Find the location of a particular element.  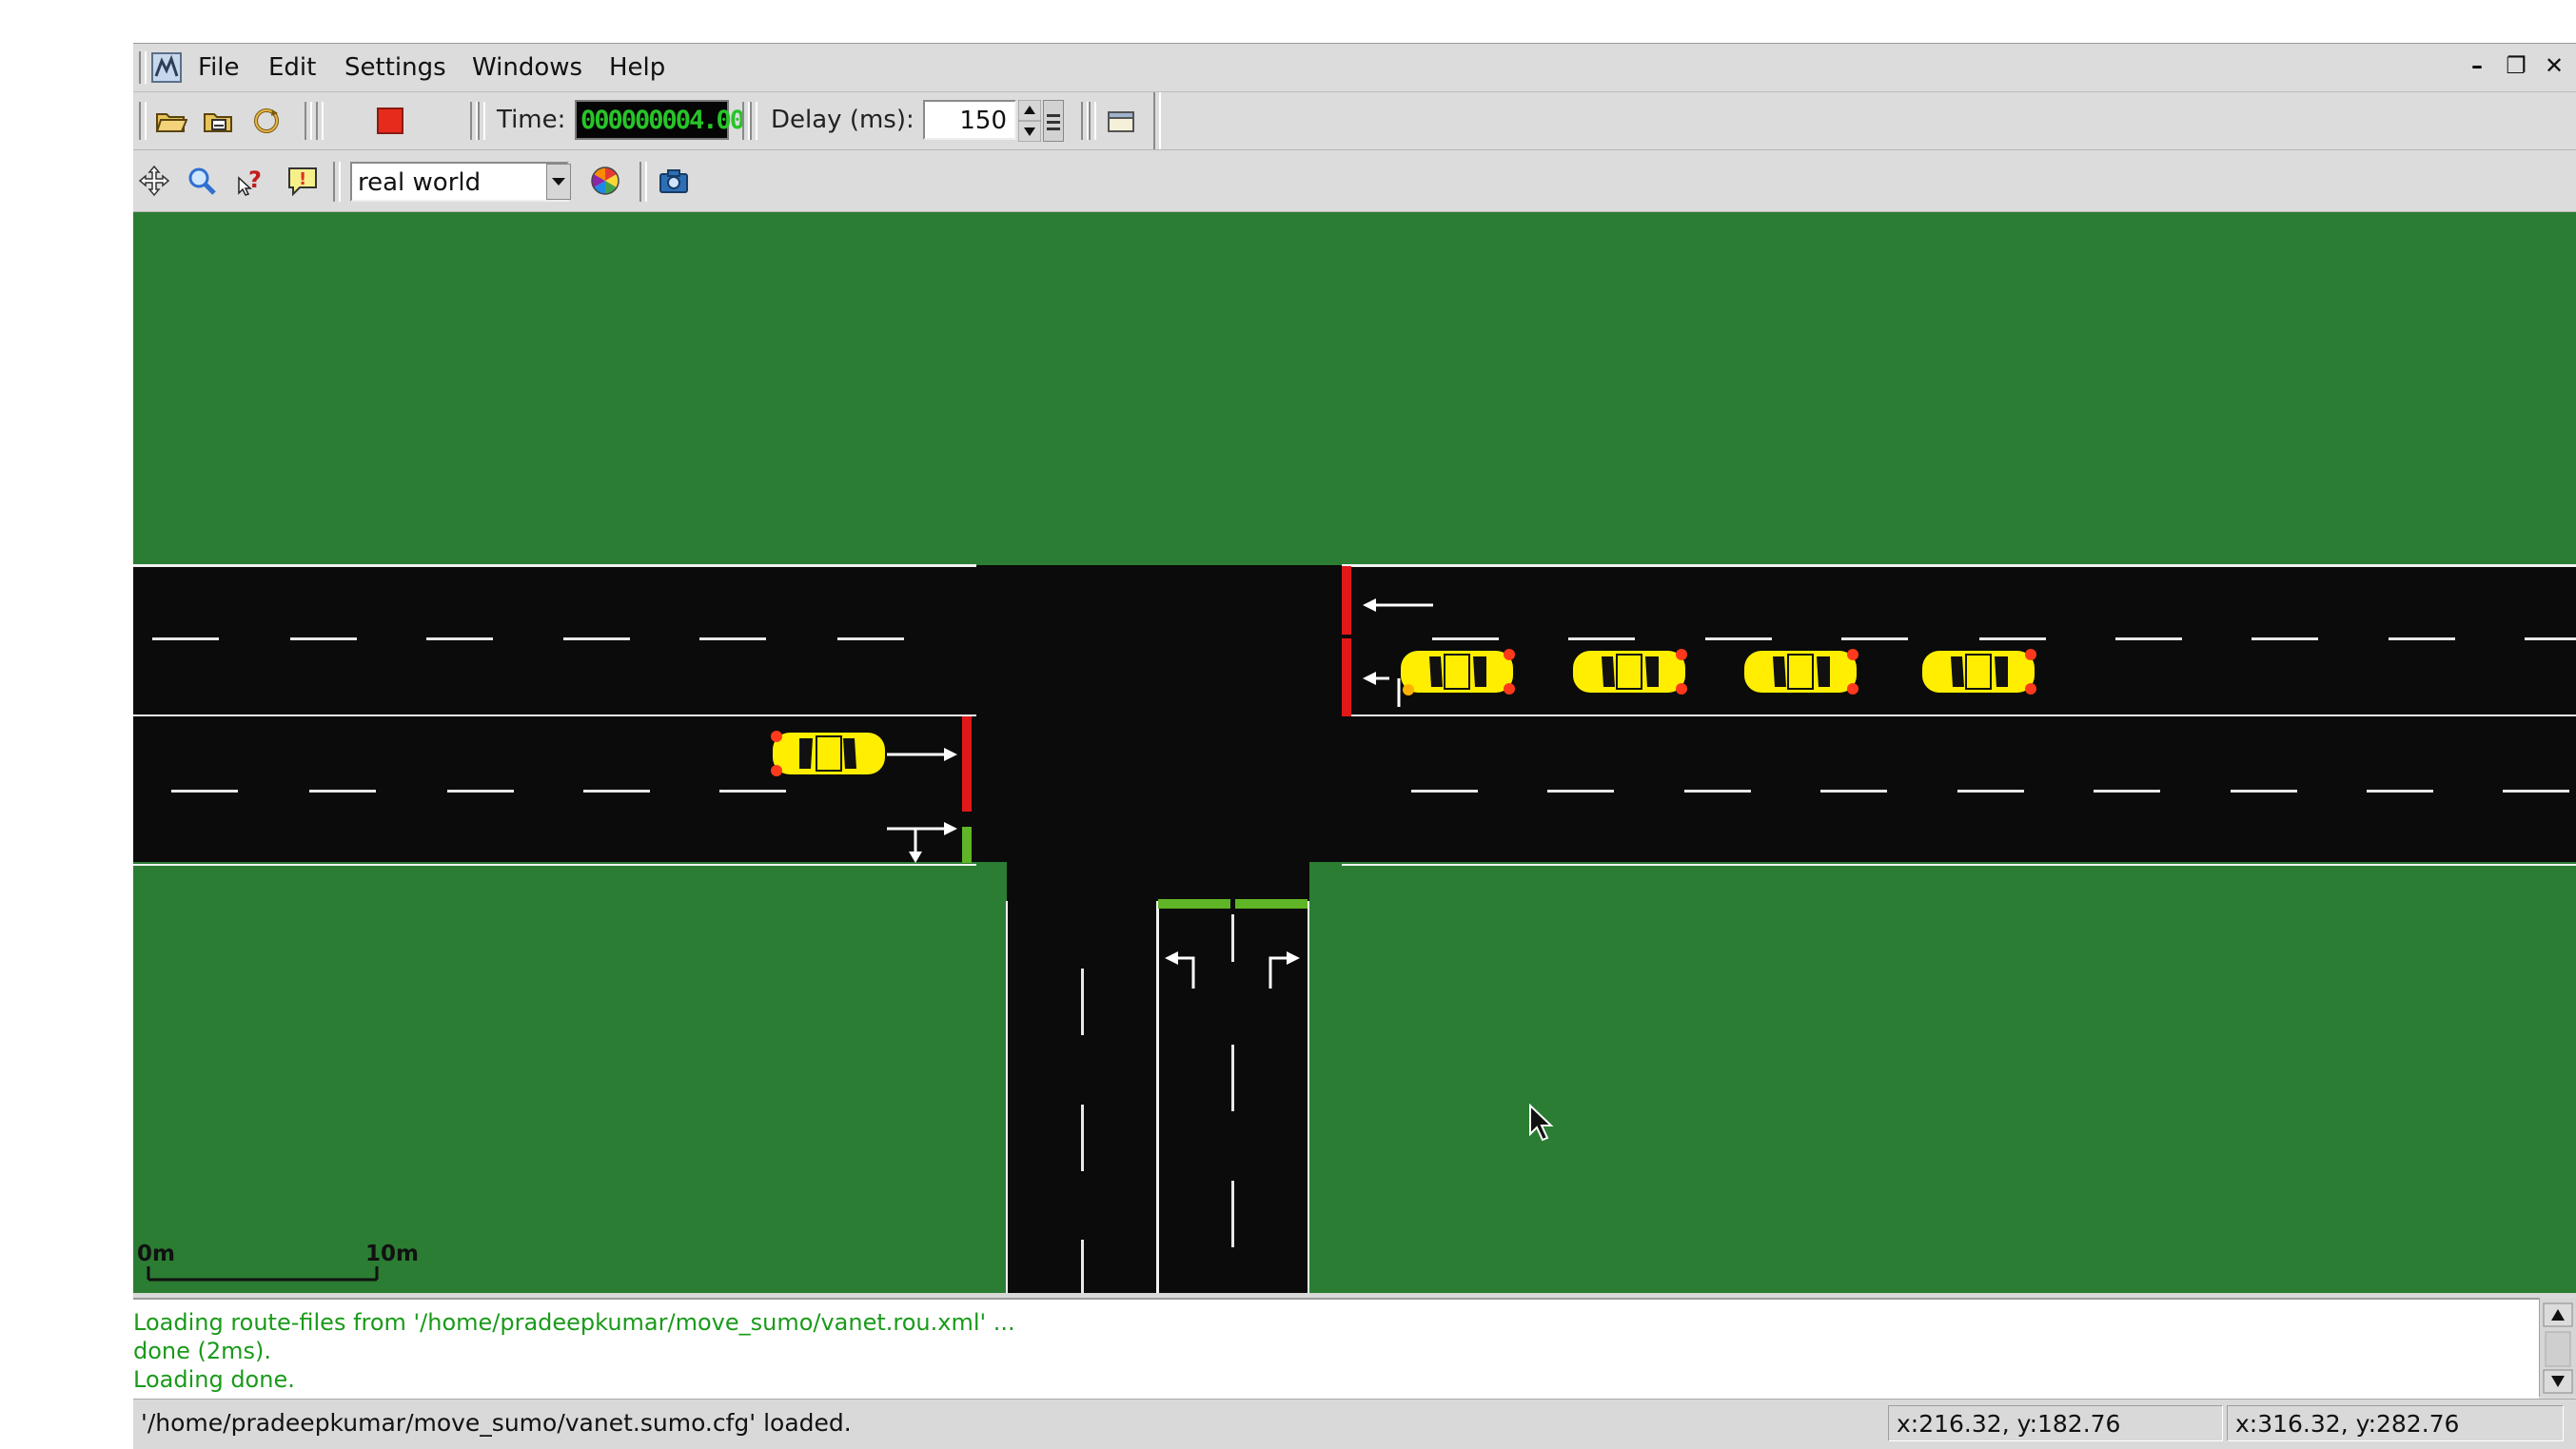

new-view-button is located at coordinates (1121, 121).